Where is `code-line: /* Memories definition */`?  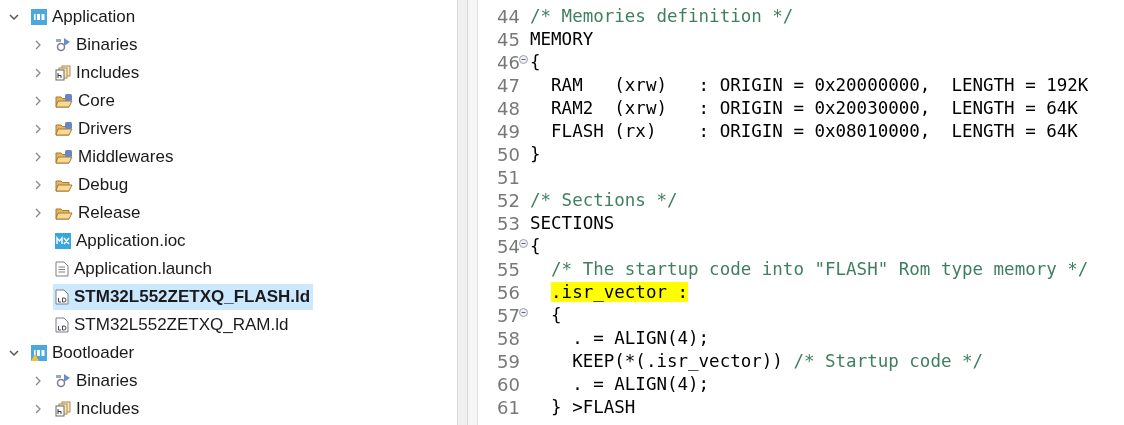
code-line: /* Memories definition */ is located at coordinates (661, 16).